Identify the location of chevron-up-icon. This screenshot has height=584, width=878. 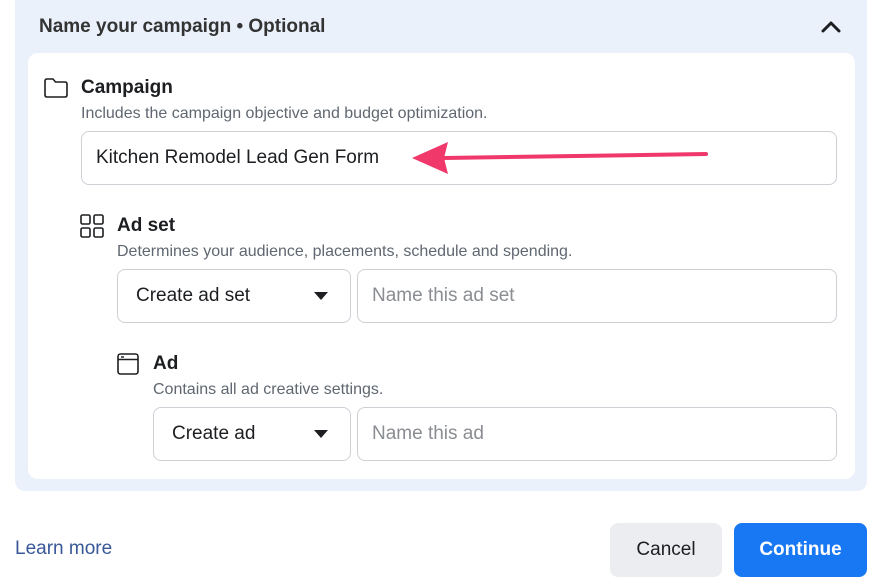
(831, 27).